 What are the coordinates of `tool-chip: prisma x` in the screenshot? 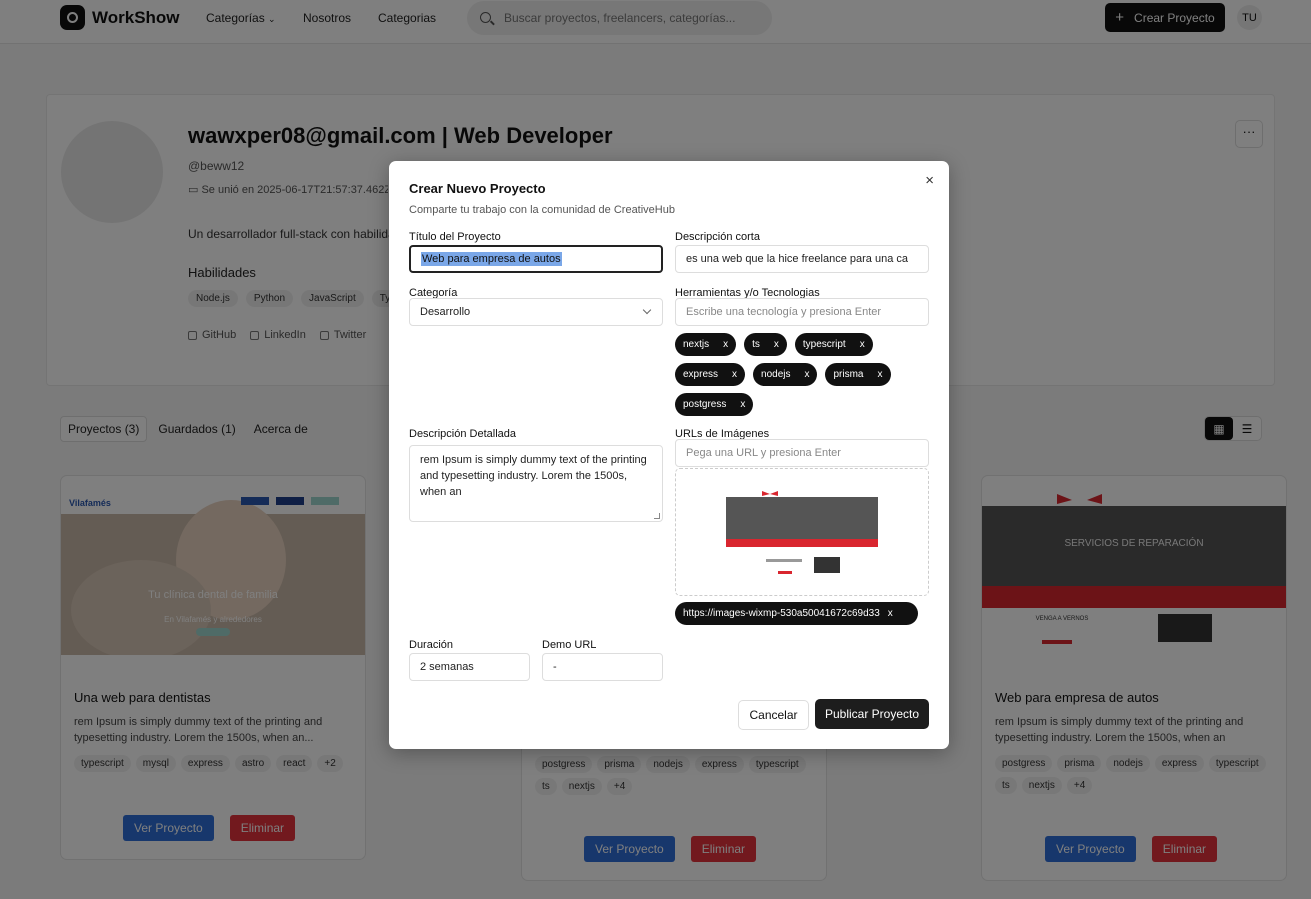 It's located at (858, 374).